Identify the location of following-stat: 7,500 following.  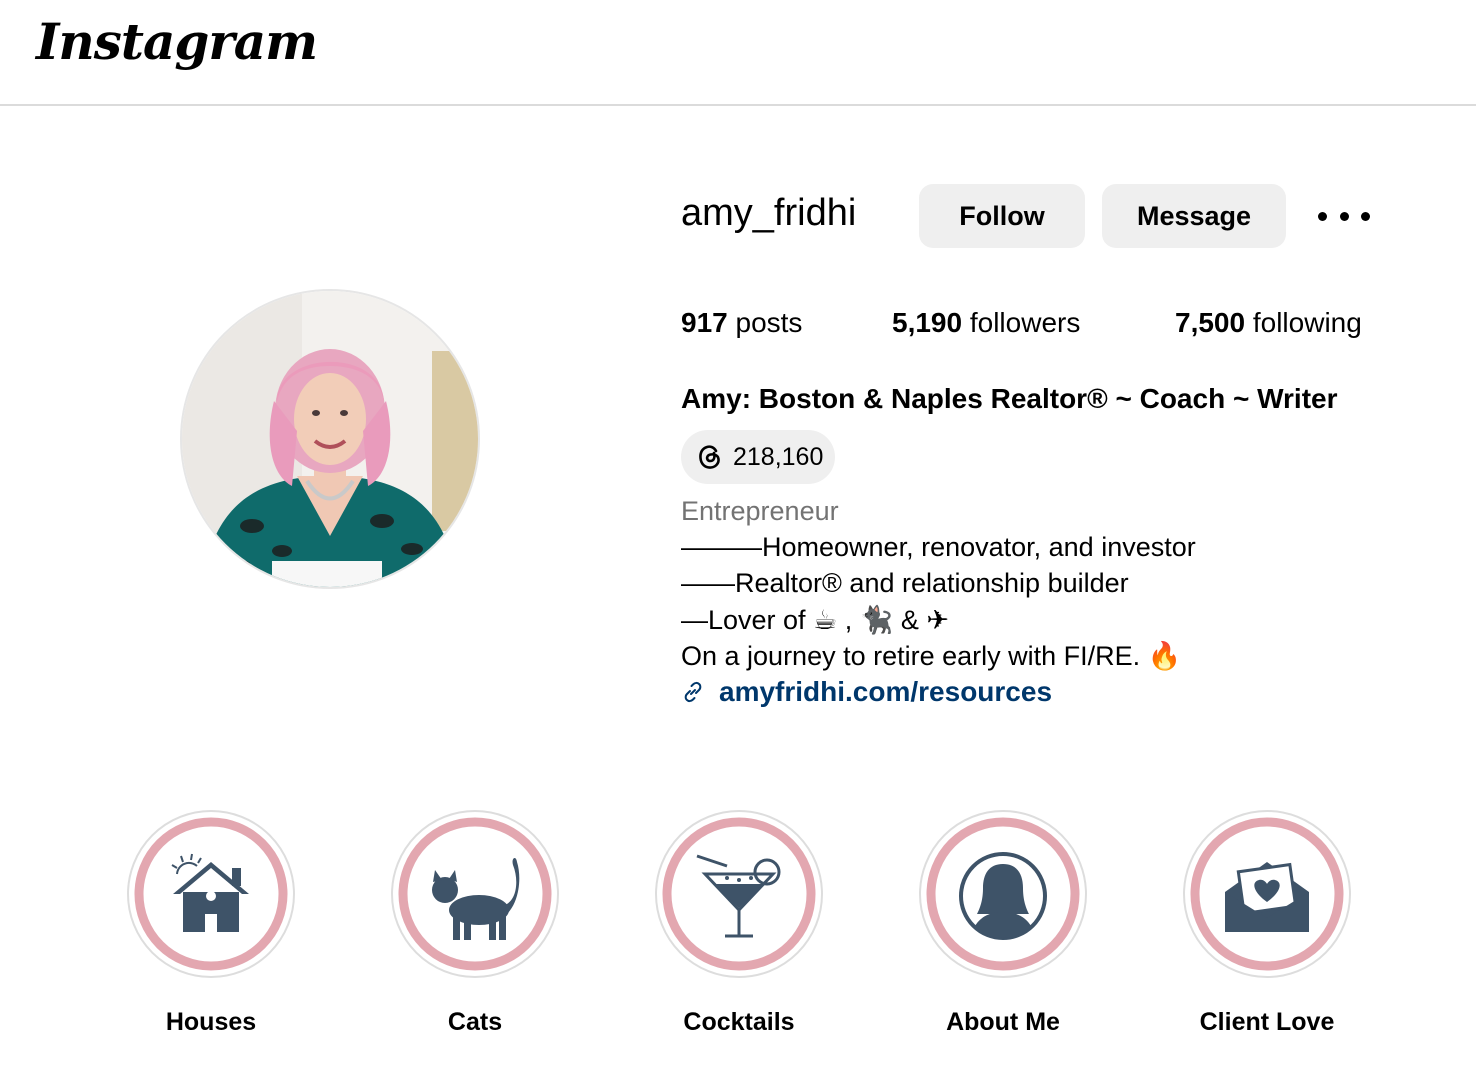
(1268, 323).